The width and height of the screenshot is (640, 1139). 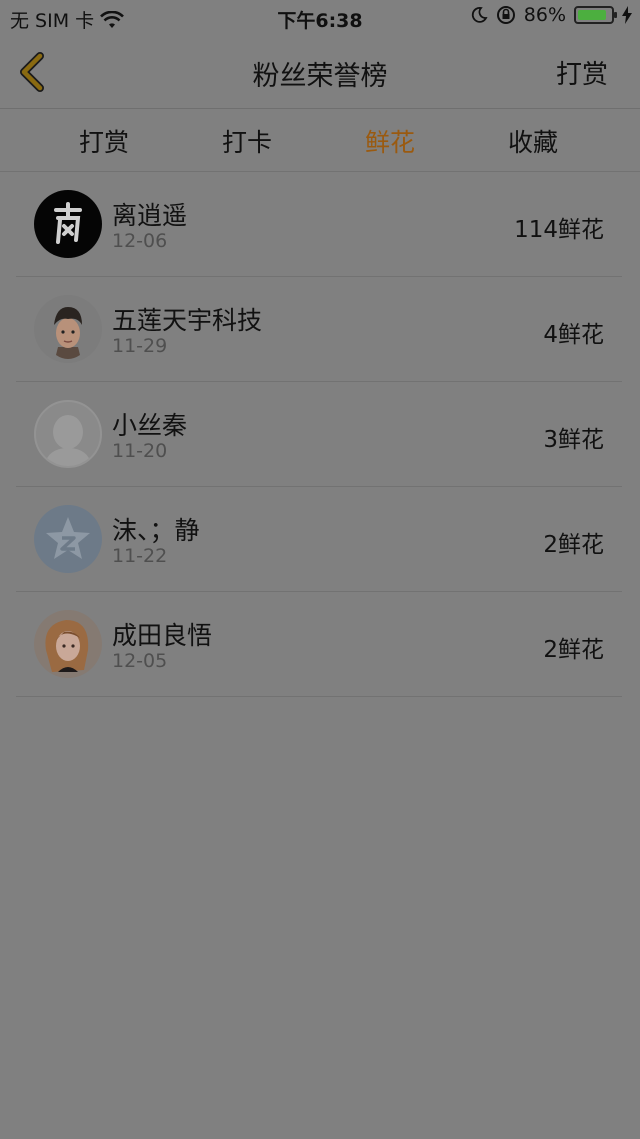 I want to click on fan-name: 离逍遥, so click(x=150, y=215).